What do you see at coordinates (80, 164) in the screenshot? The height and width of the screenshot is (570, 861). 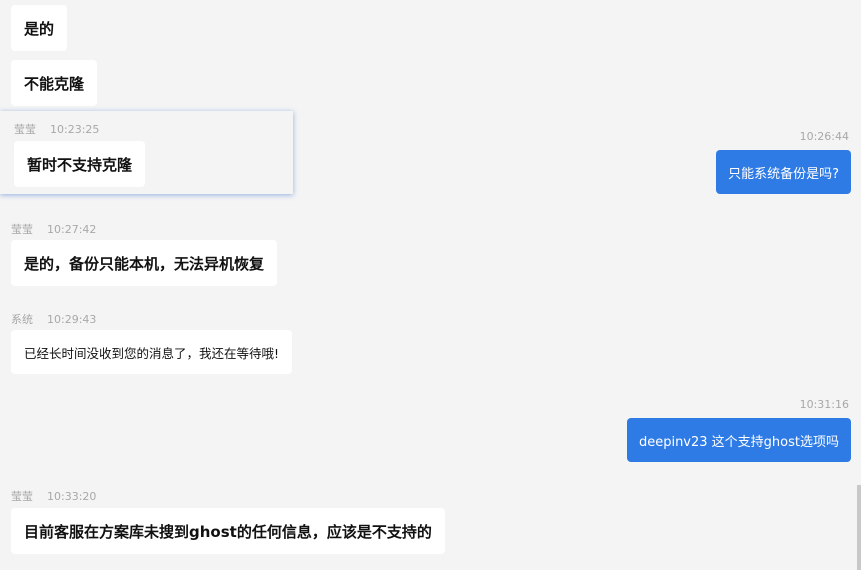 I see `message-bubble: 暂时不支持克隆` at bounding box center [80, 164].